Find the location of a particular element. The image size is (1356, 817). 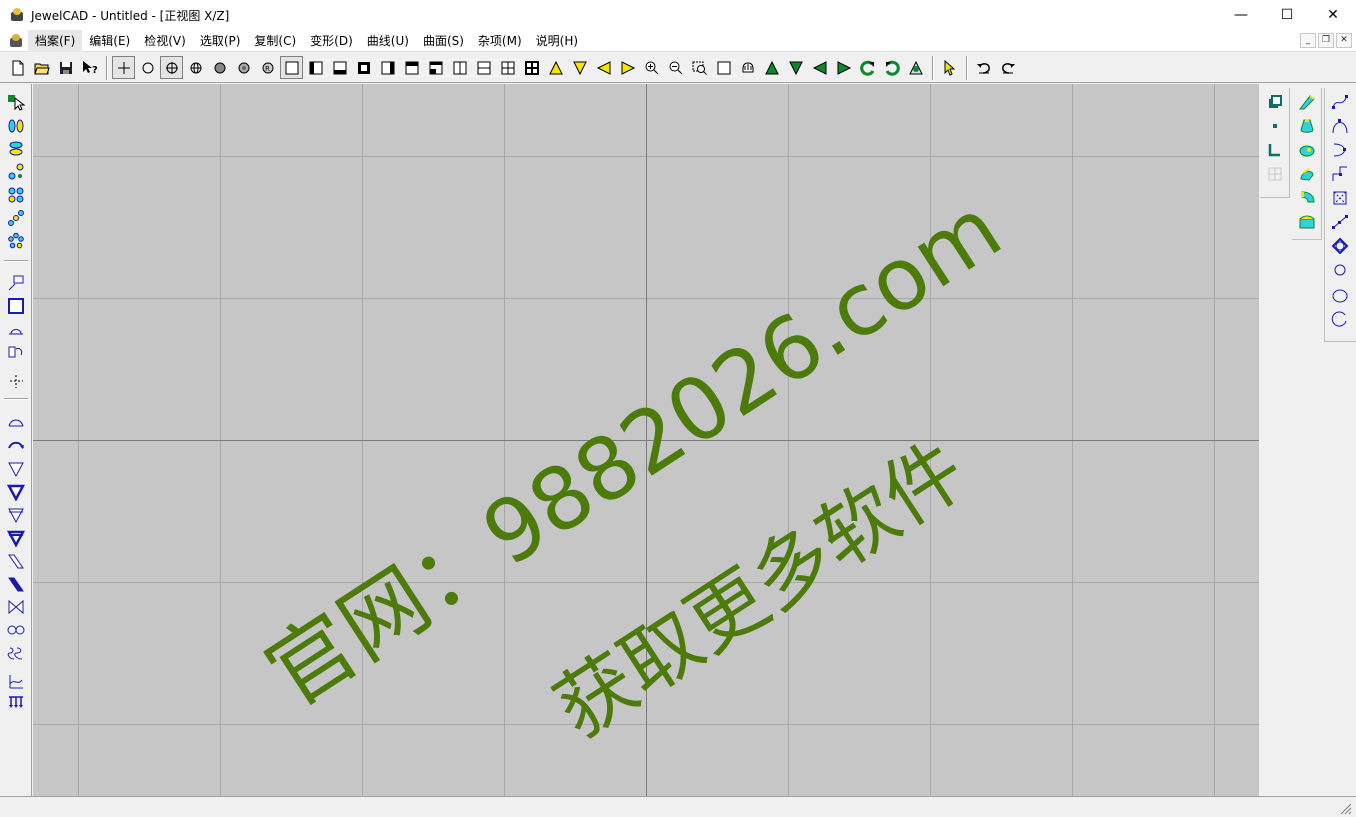

view-top-half-button is located at coordinates (411, 67).